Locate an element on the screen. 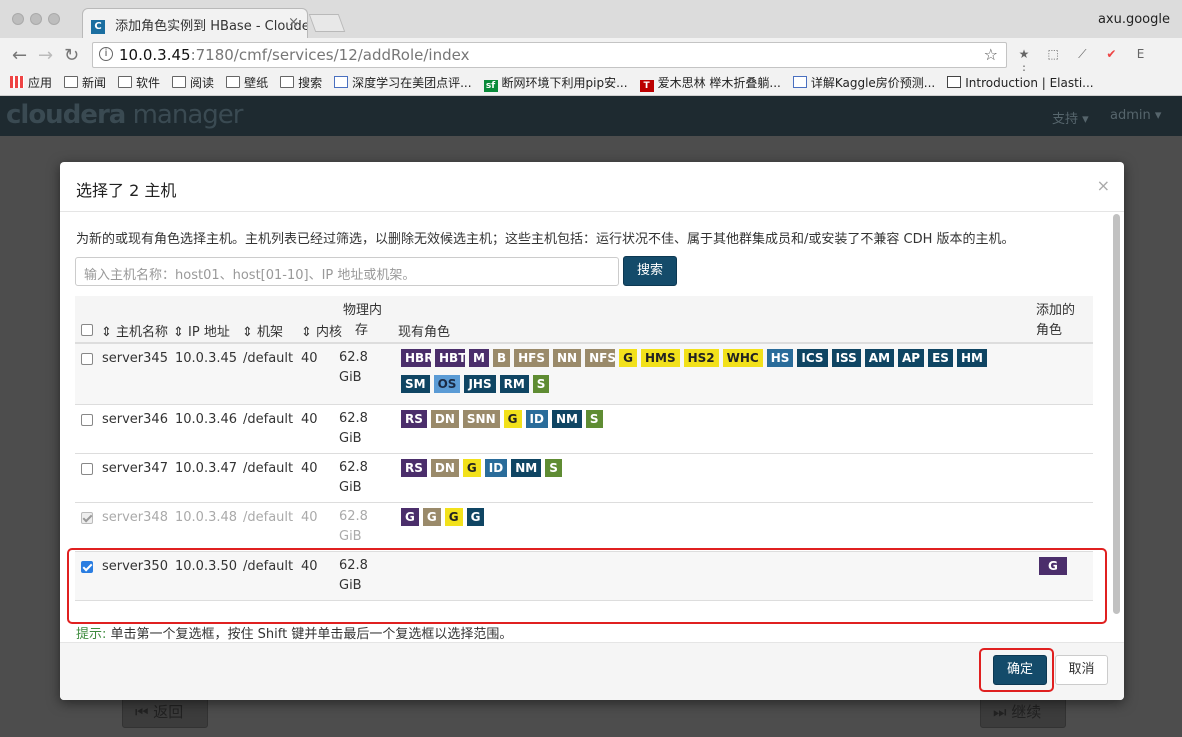 Image resolution: width=1182 pixels, height=737 pixels. bookmark-item: 软件 is located at coordinates (139, 83).